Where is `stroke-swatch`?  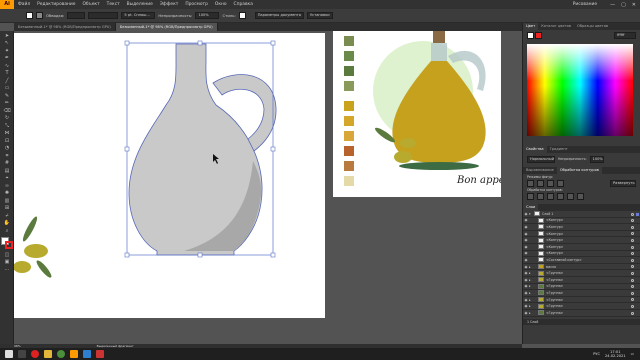 stroke-swatch is located at coordinates (39, 15).